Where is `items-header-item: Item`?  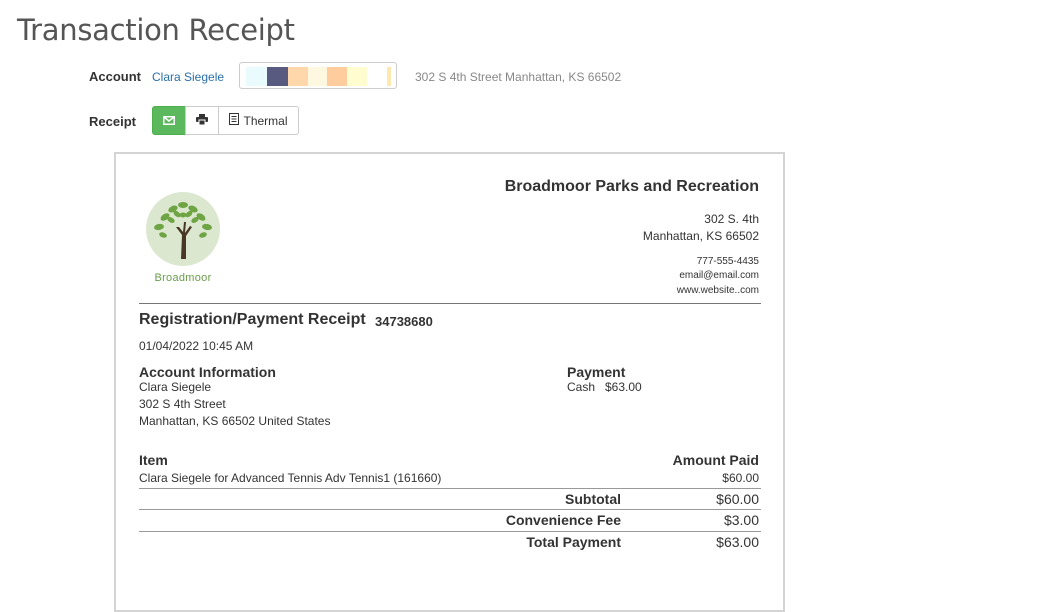 items-header-item: Item is located at coordinates (153, 460).